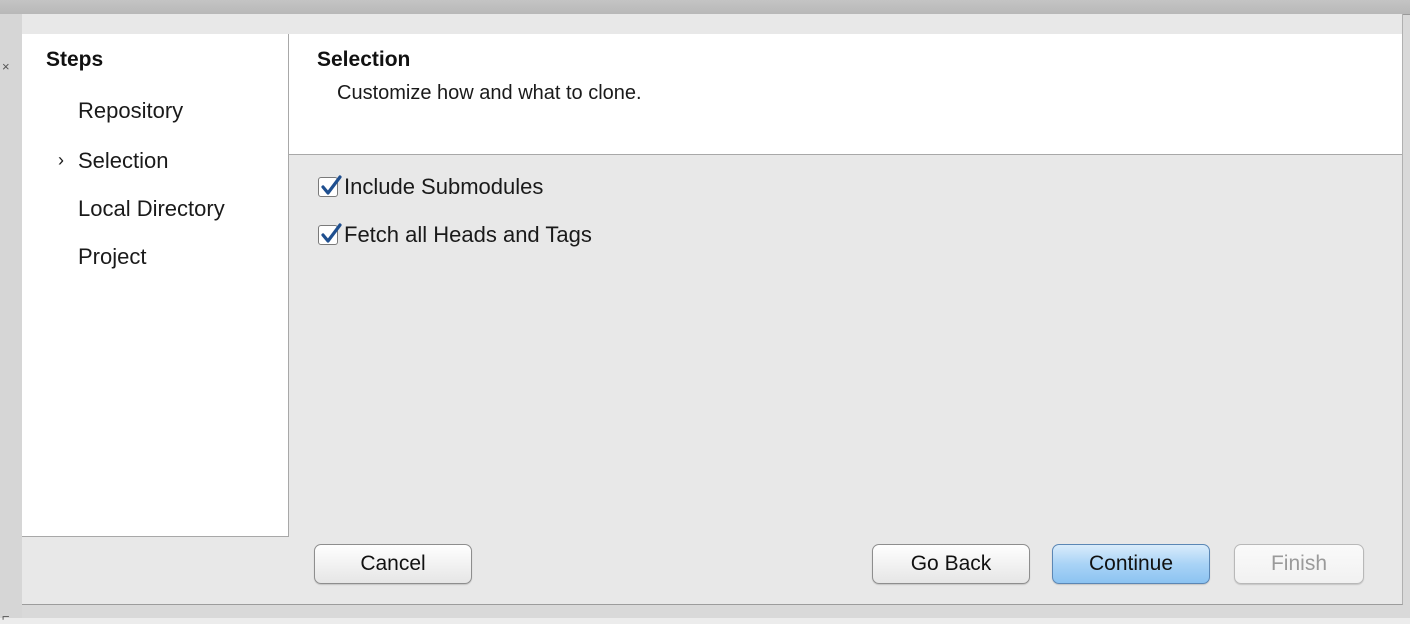  What do you see at coordinates (6, 66) in the screenshot?
I see `close-icon: ×` at bounding box center [6, 66].